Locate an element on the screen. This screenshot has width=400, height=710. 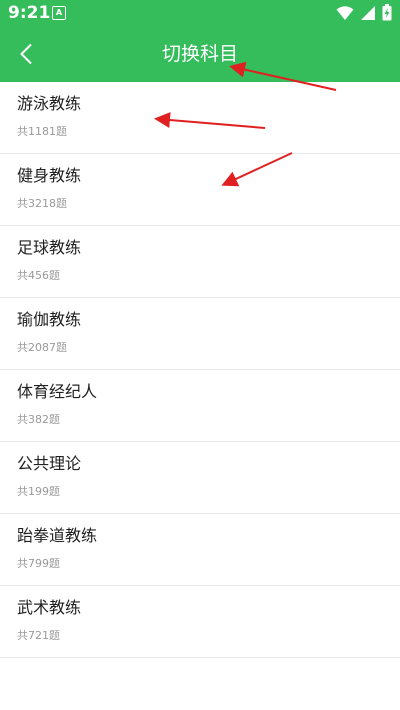
question-count: 共1181题 is located at coordinates (42, 131).